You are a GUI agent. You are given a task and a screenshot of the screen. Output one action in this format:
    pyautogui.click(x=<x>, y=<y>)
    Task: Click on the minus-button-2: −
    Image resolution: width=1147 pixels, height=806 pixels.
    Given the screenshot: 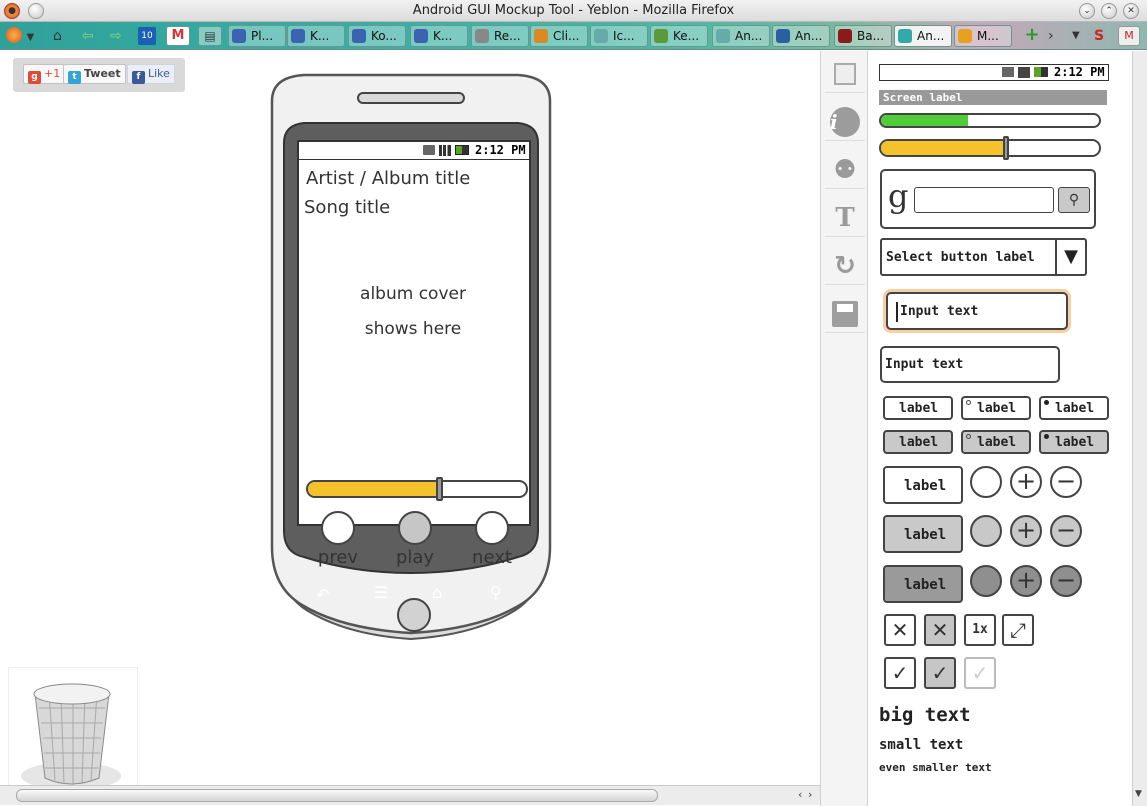 What is the action you would take?
    pyautogui.click(x=1066, y=531)
    